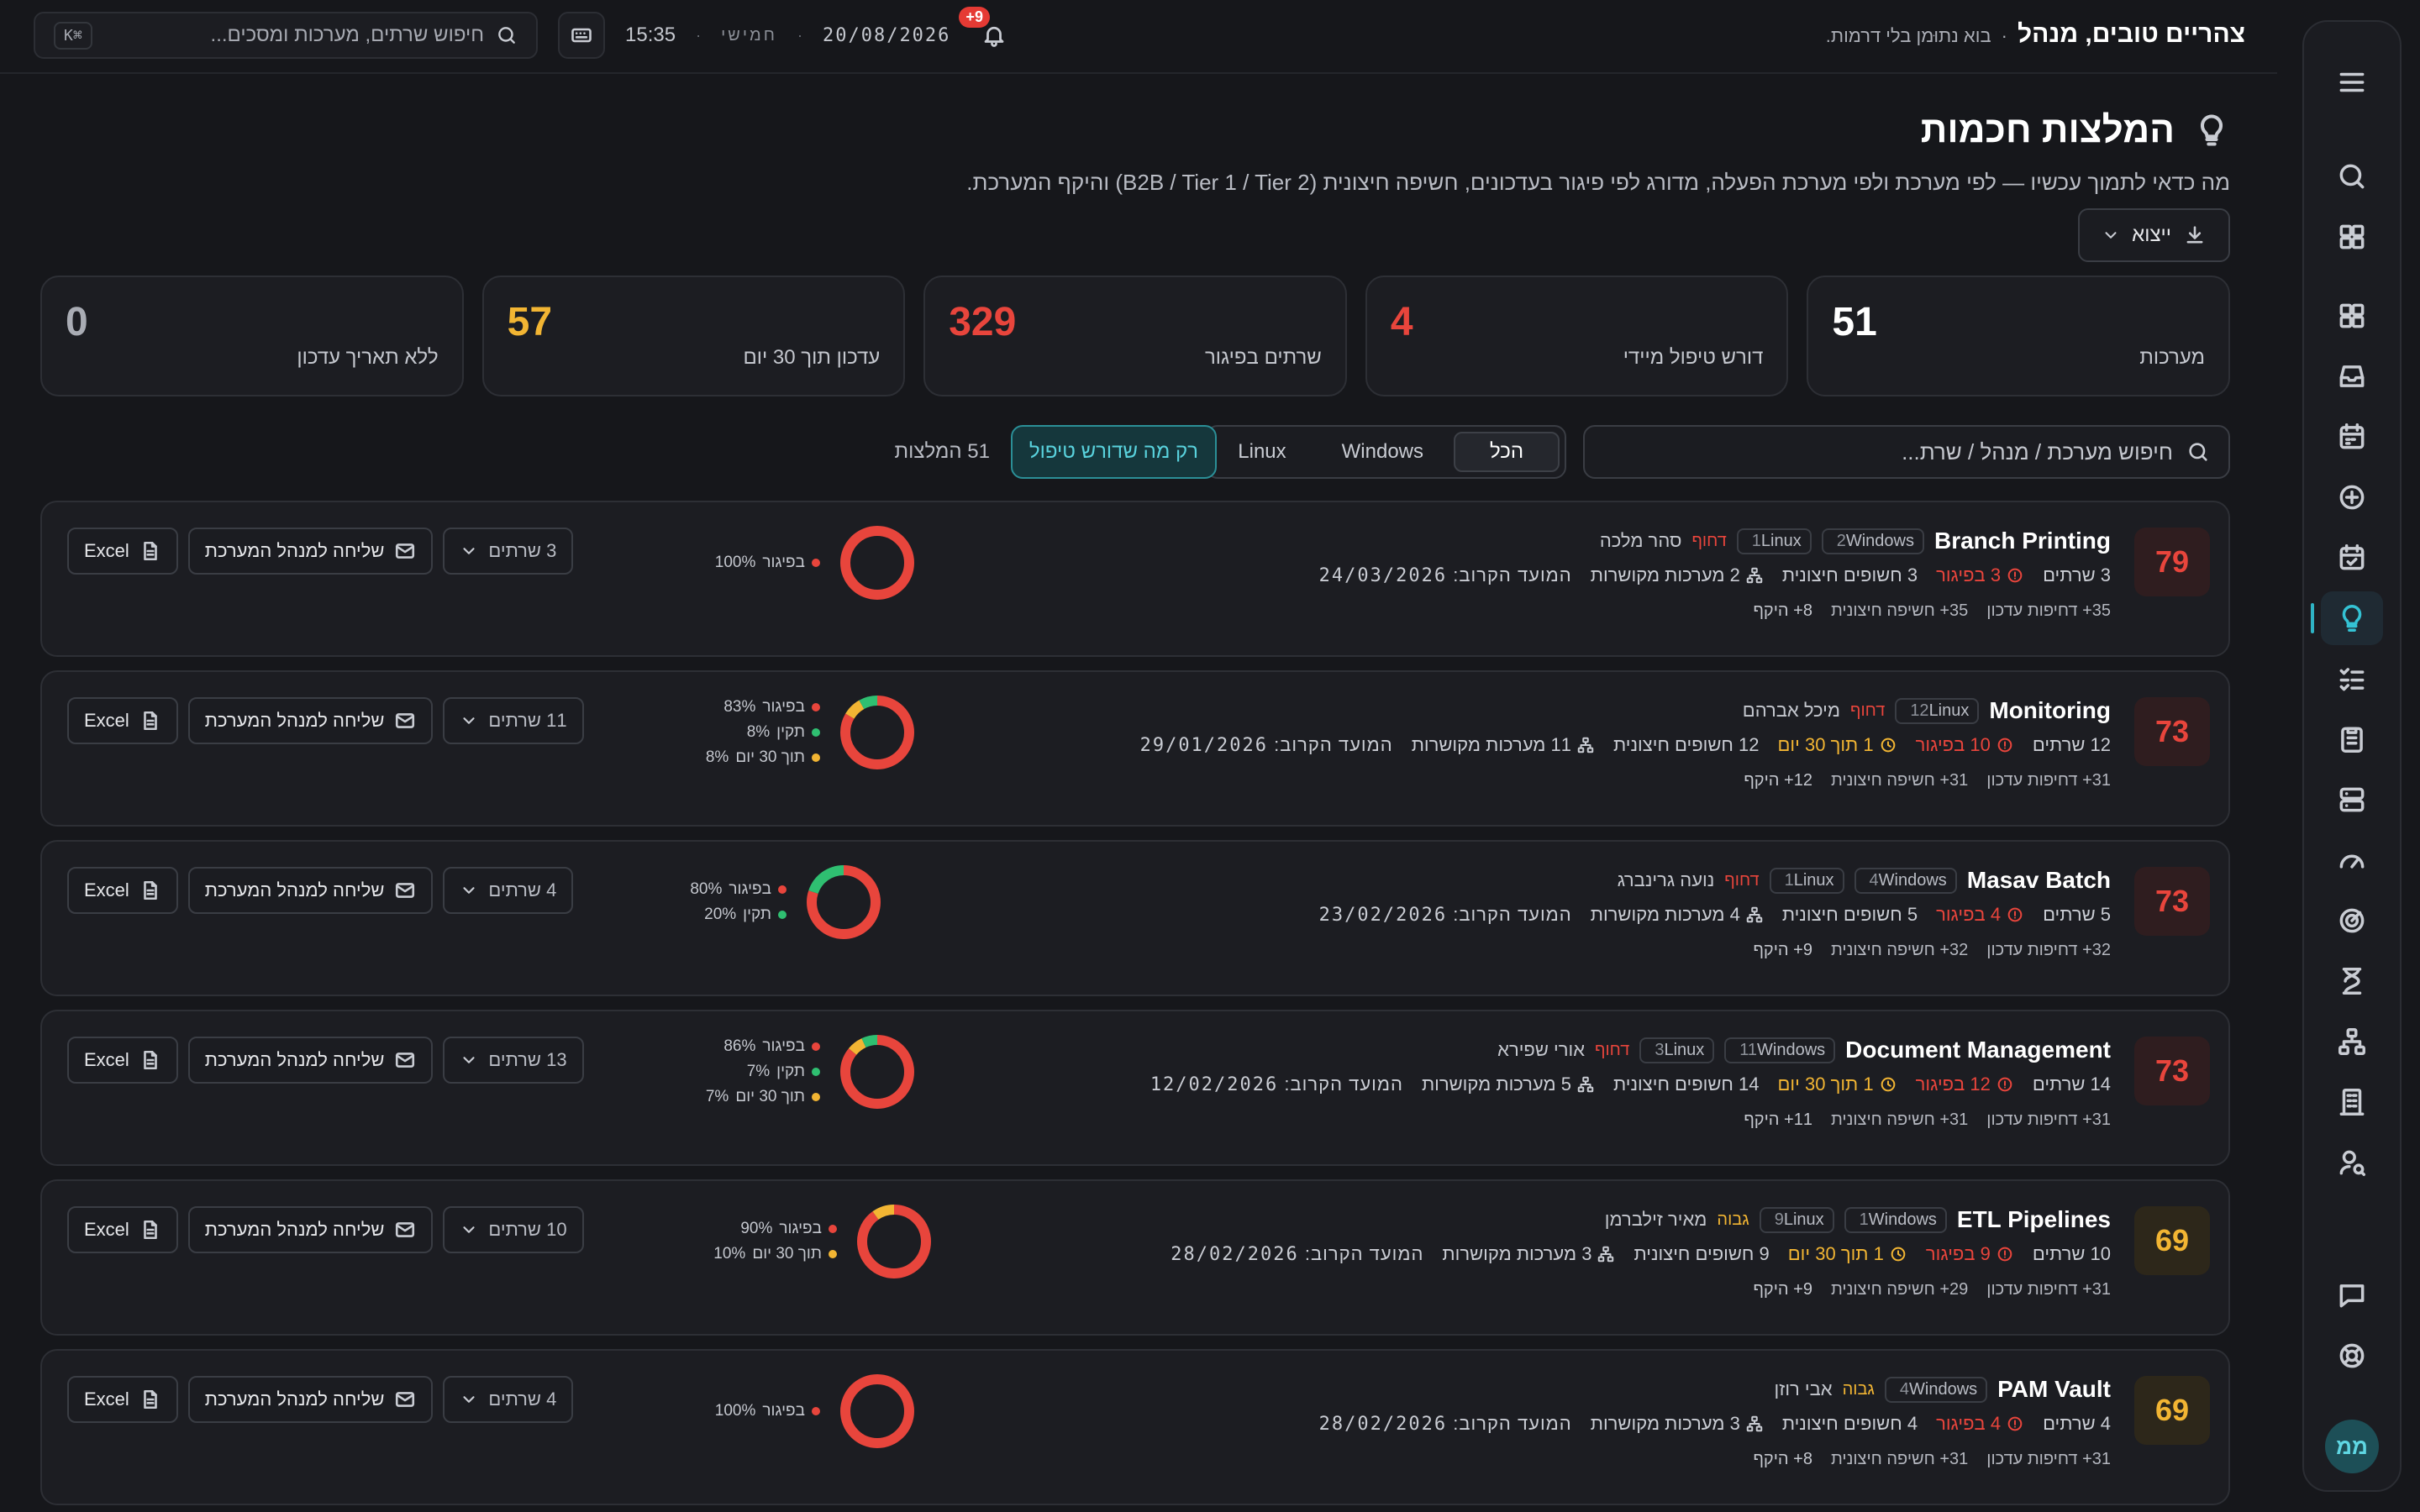 This screenshot has height=1512, width=2420. Describe the element at coordinates (509, 551) in the screenshot. I see `servers-expand-button: 3 שרתים` at that location.